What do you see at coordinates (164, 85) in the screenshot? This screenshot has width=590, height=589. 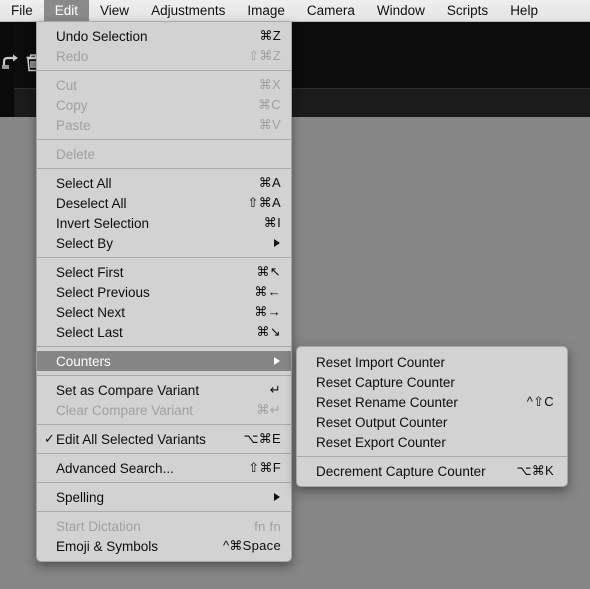 I see `menu-item-cut: Cut ⌘X` at bounding box center [164, 85].